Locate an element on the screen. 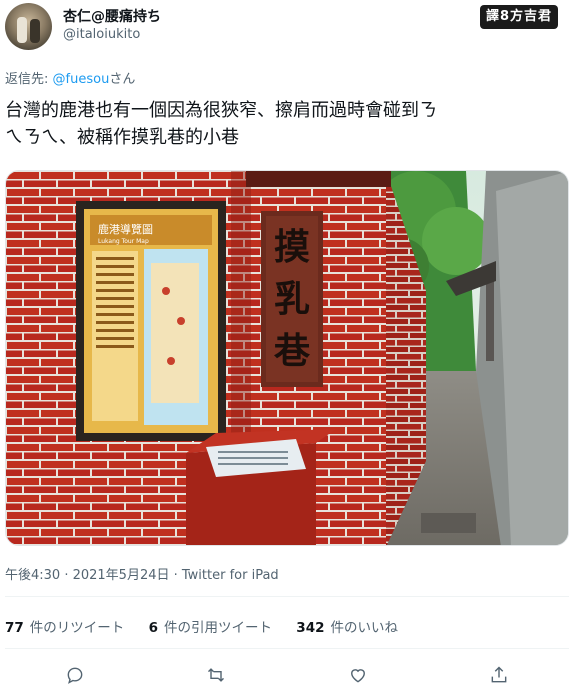 The image size is (573, 692). avatar is located at coordinates (28, 26).